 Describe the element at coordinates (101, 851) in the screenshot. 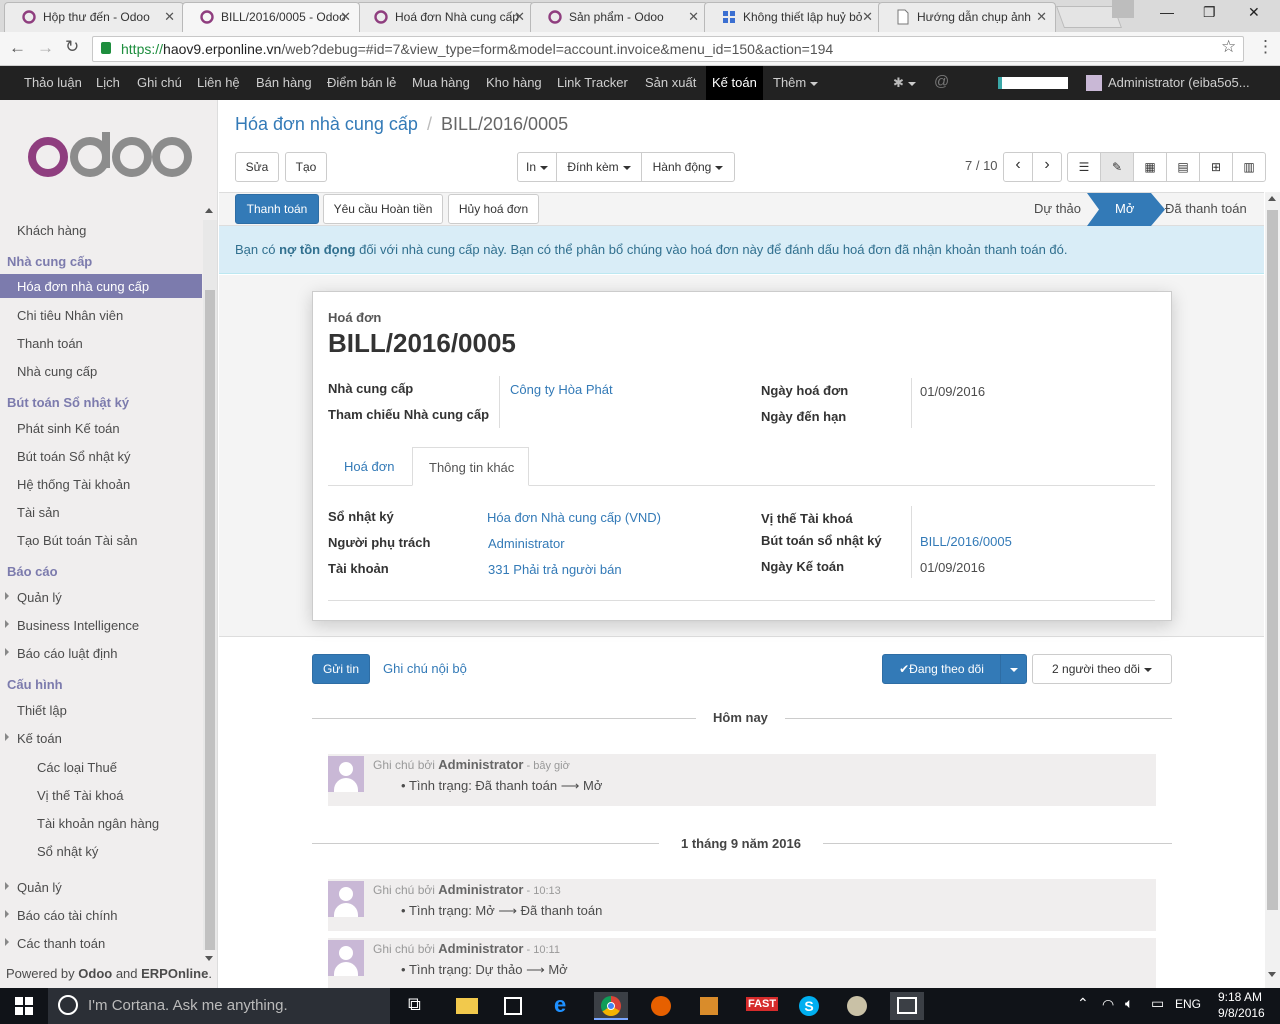

I see `sidebar-item-journals: Sổ nhật ký` at that location.